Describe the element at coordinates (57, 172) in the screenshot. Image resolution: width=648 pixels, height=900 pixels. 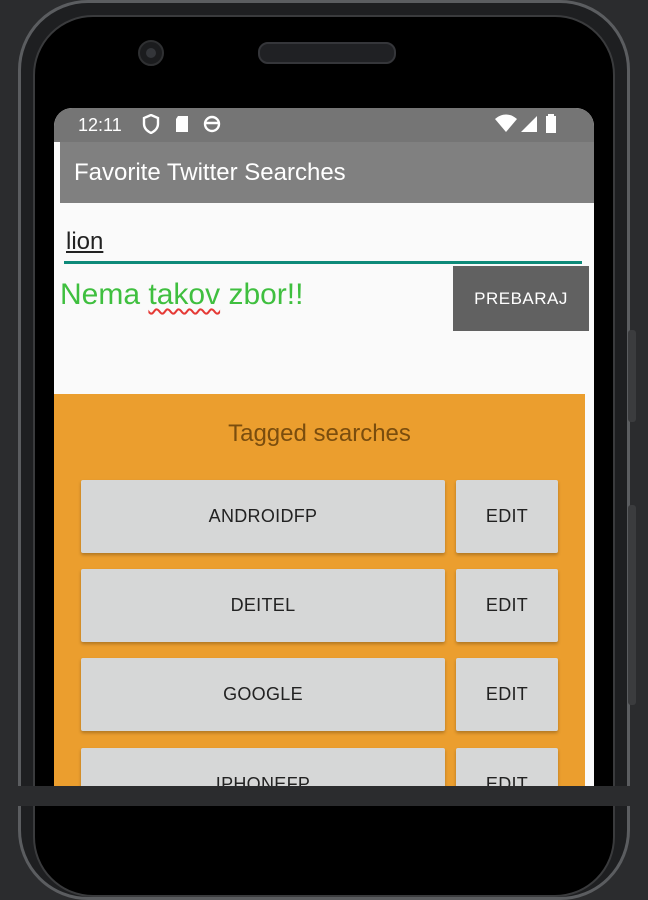
I see `app-bar-edge` at that location.